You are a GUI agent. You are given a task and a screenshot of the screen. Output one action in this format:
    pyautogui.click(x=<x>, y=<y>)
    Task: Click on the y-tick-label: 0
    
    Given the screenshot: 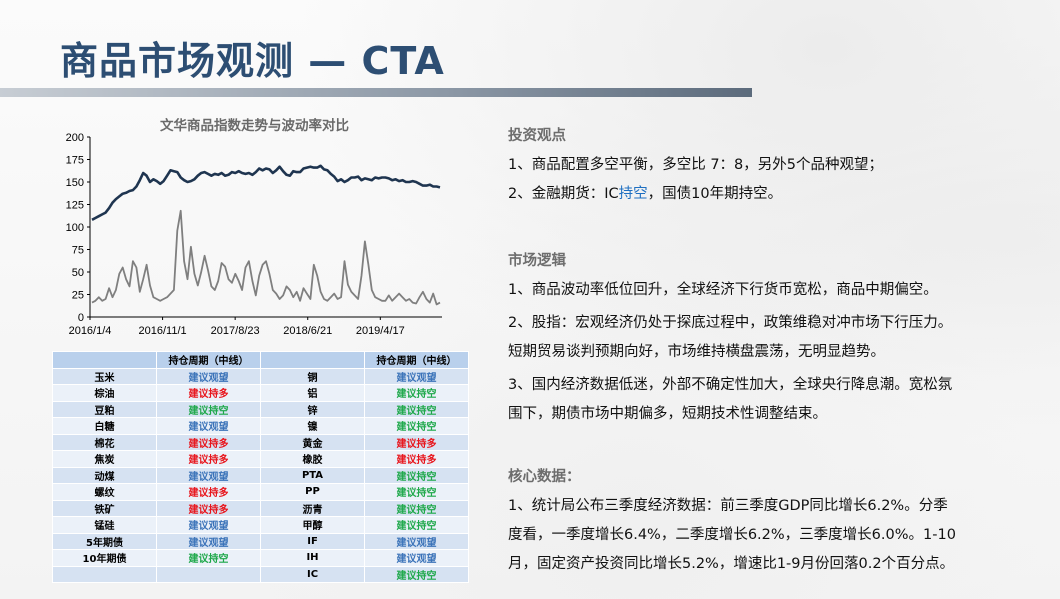 What is the action you would take?
    pyautogui.click(x=81, y=318)
    